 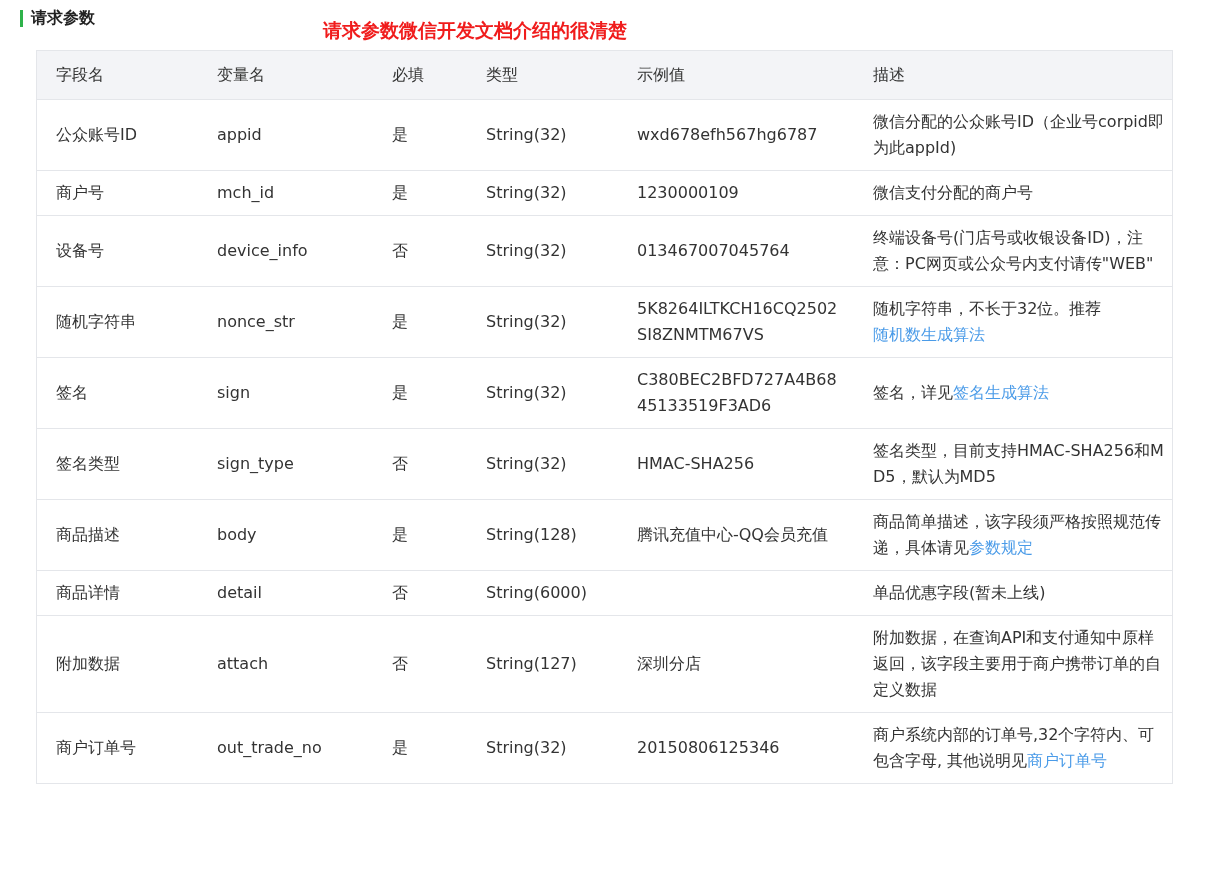 What do you see at coordinates (1018, 463) in the screenshot?
I see `description-text: 签名类型，目前支持HMAC-SHA256和MD5，默认为MD5` at bounding box center [1018, 463].